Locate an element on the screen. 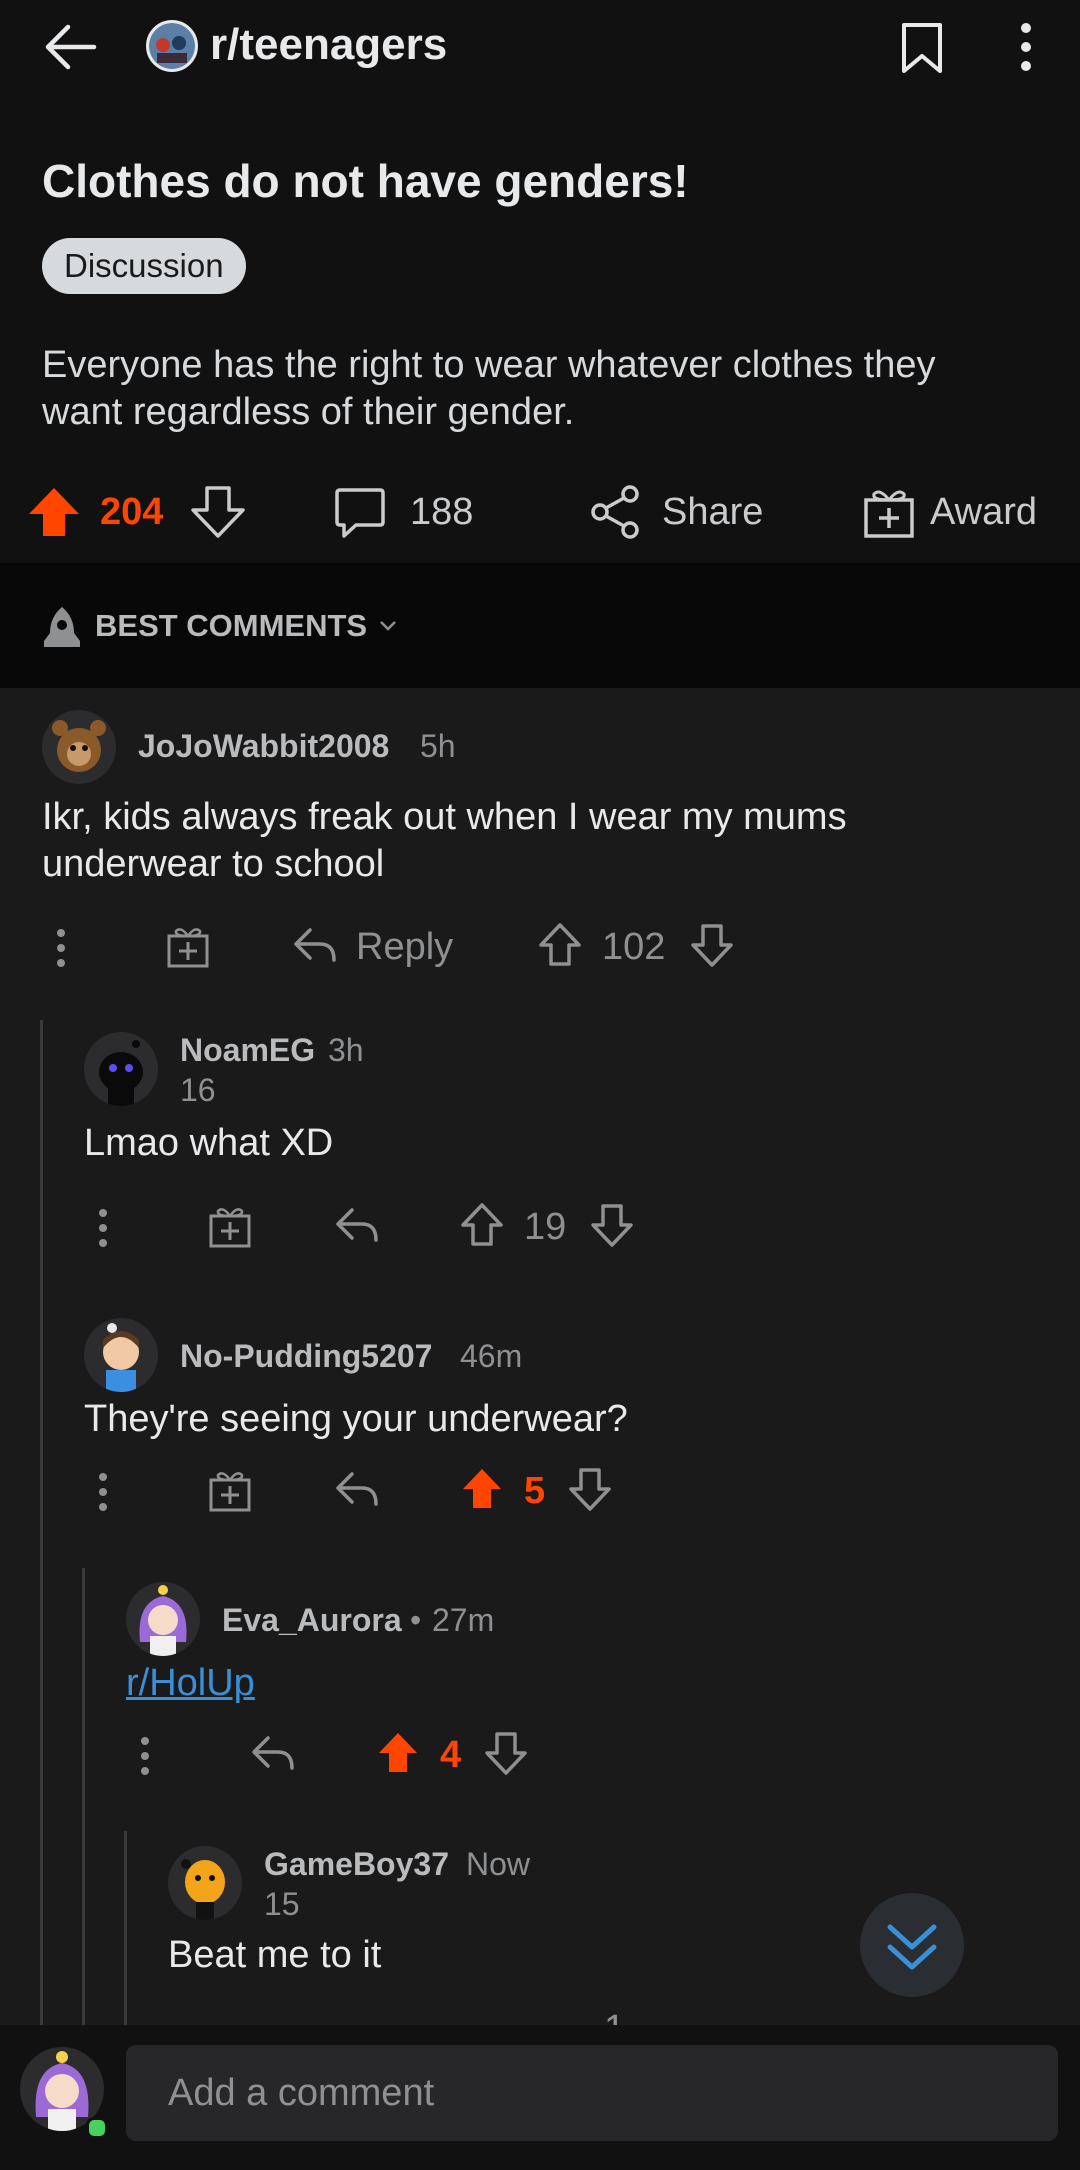 The height and width of the screenshot is (2170, 1080). rocket-icon is located at coordinates (62, 627).